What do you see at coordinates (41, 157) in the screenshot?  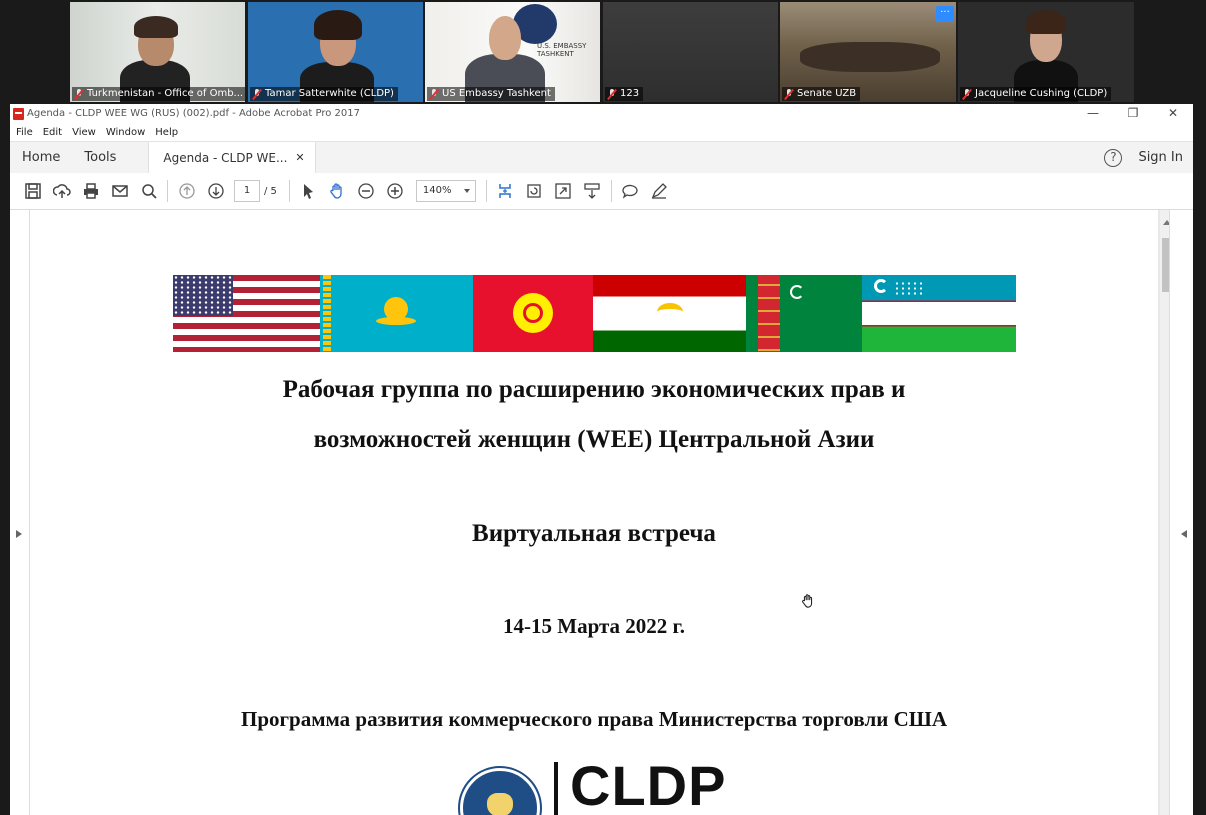 I see `tab-home: Home` at bounding box center [41, 157].